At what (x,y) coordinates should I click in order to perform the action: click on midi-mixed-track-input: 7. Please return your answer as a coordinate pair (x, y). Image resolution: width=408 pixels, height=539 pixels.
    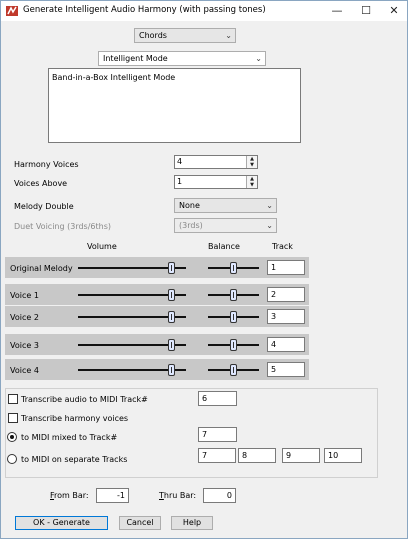
    Looking at the image, I should click on (217, 434).